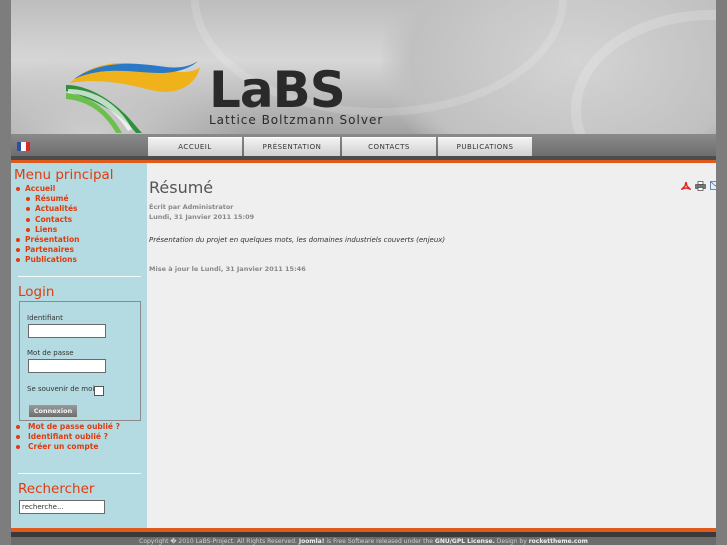 The image size is (727, 545). What do you see at coordinates (191, 207) in the screenshot?
I see `article-author: Écrit par Administrator` at bounding box center [191, 207].